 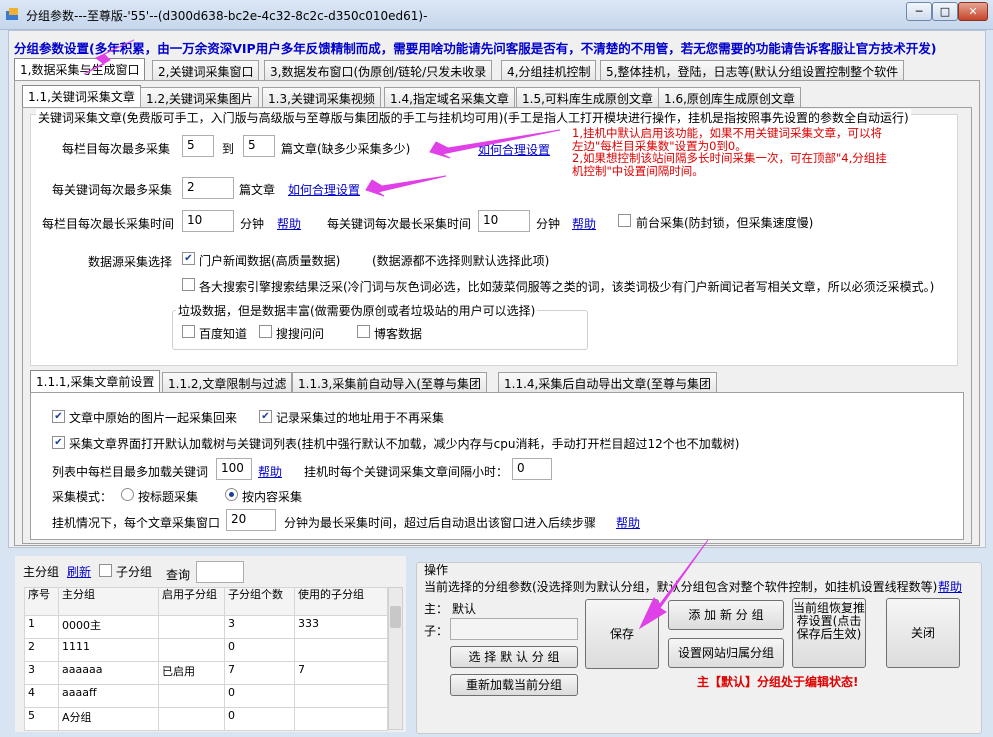 I want to click on arrow-1-icon, so click(x=109, y=57).